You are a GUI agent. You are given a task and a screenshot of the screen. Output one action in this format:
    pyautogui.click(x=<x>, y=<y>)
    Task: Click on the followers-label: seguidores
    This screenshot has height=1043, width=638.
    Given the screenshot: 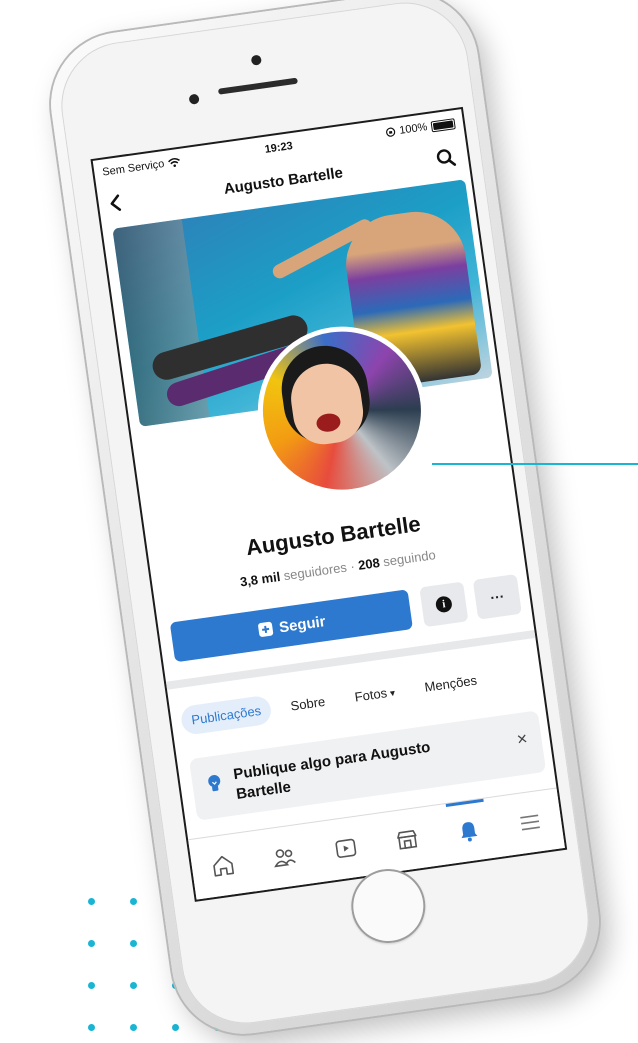 What is the action you would take?
    pyautogui.click(x=315, y=572)
    